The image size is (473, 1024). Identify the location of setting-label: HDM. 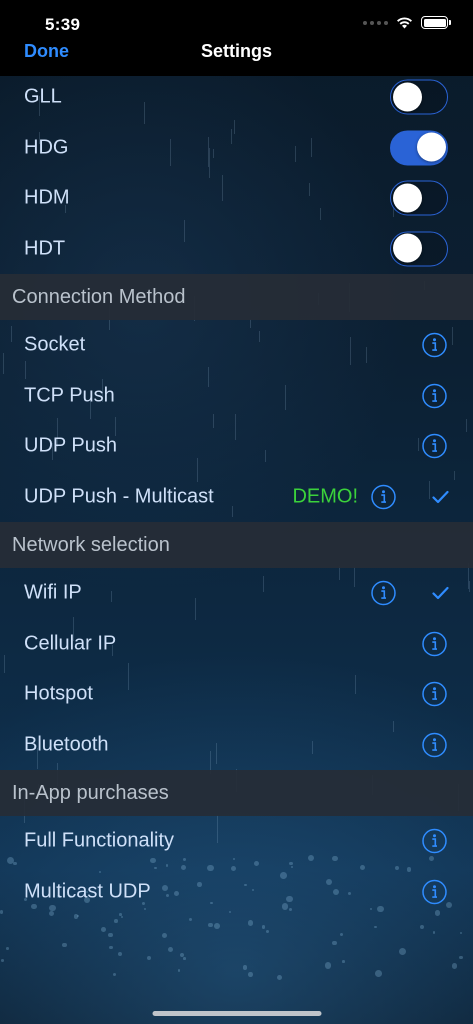
(47, 197).